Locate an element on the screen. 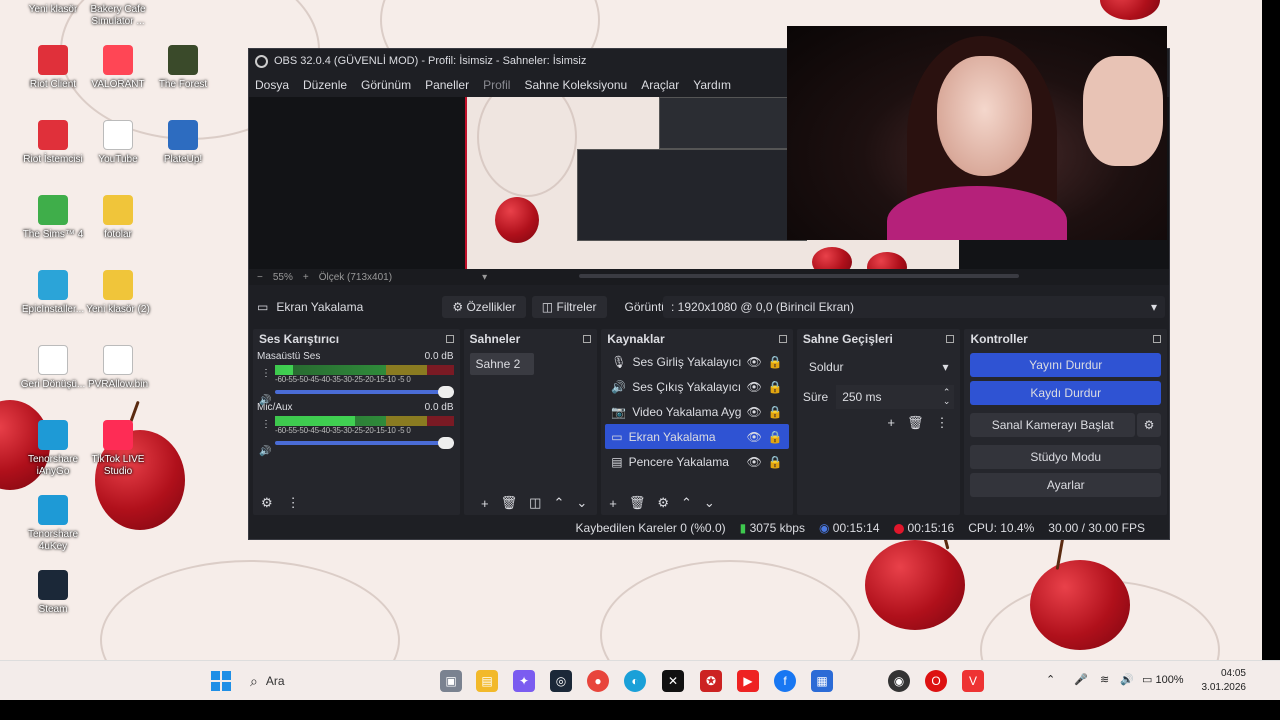 The width and height of the screenshot is (1280, 720). preview-scrollbar is located at coordinates (799, 276).